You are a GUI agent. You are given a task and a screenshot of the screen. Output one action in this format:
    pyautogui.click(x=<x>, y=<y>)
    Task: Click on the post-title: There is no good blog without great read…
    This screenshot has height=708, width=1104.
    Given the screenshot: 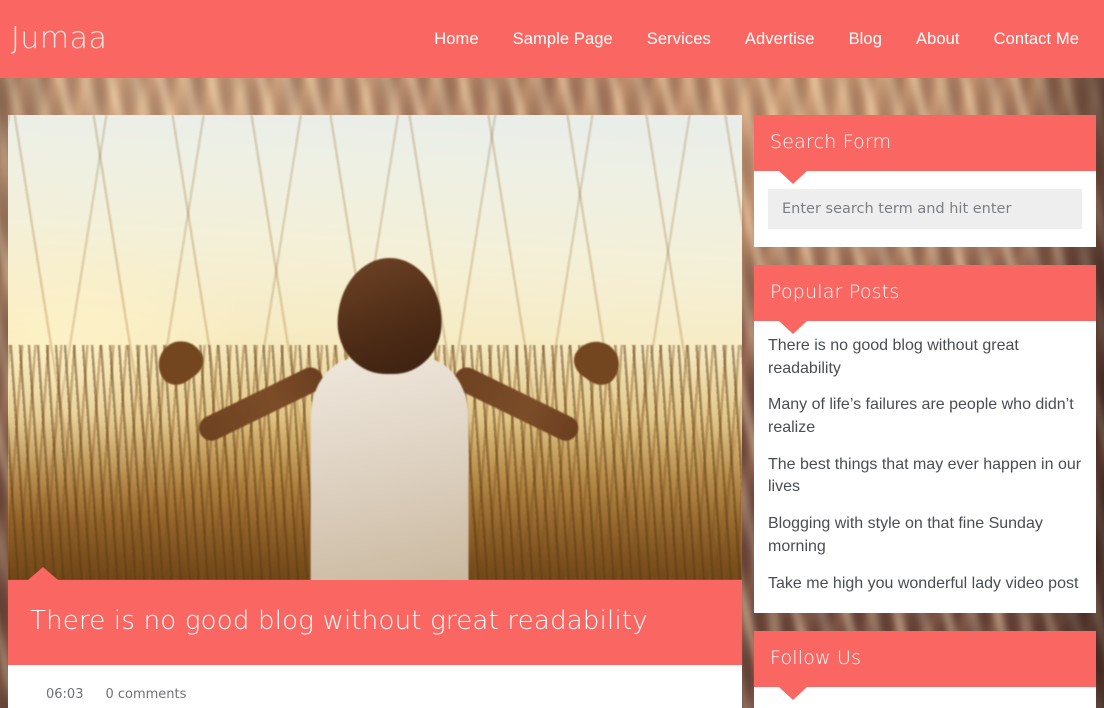 What is the action you would take?
    pyautogui.click(x=375, y=621)
    